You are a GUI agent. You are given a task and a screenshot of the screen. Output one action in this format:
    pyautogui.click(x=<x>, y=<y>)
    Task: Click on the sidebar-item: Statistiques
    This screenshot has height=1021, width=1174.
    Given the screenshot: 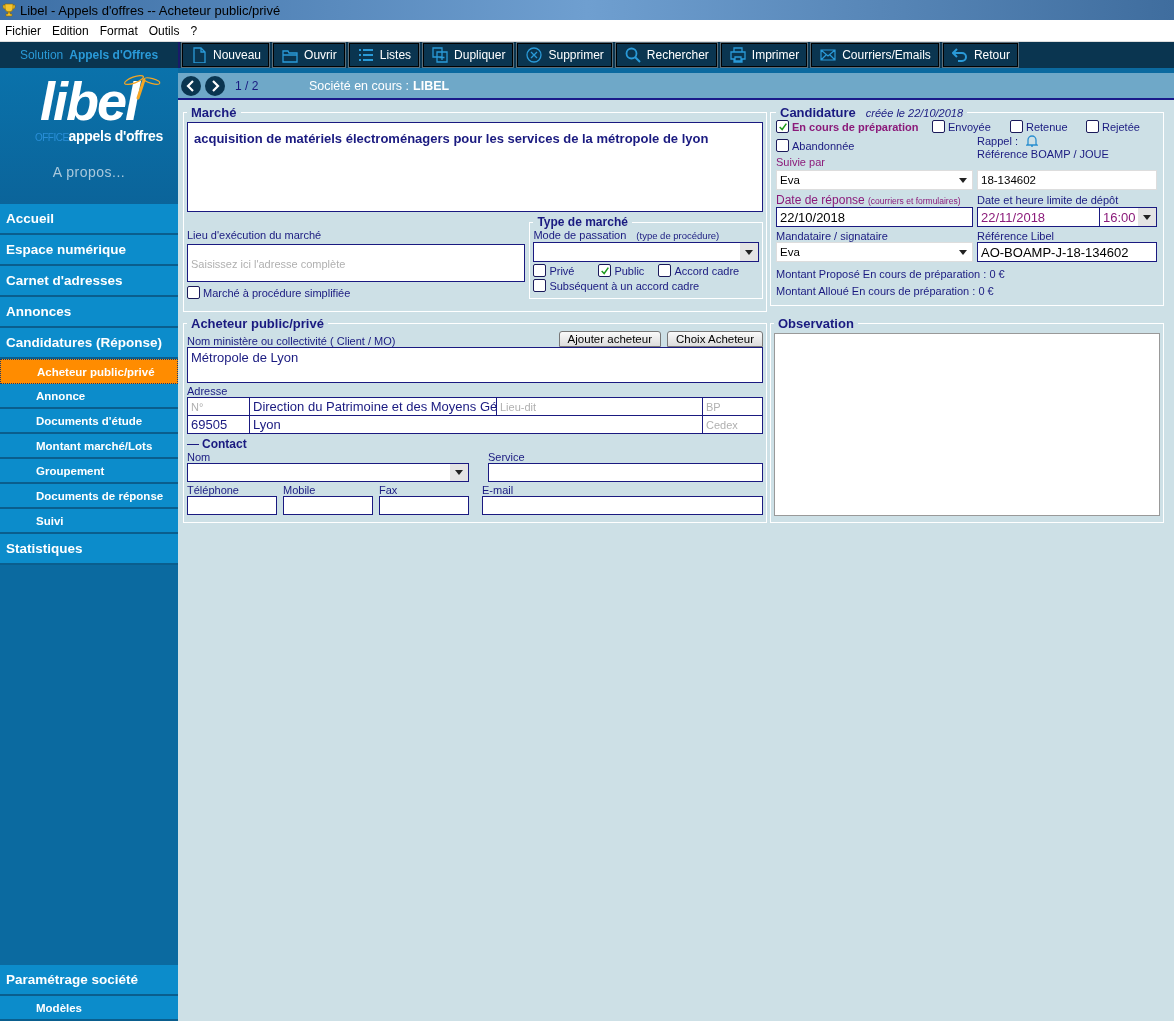 What is the action you would take?
    pyautogui.click(x=89, y=549)
    